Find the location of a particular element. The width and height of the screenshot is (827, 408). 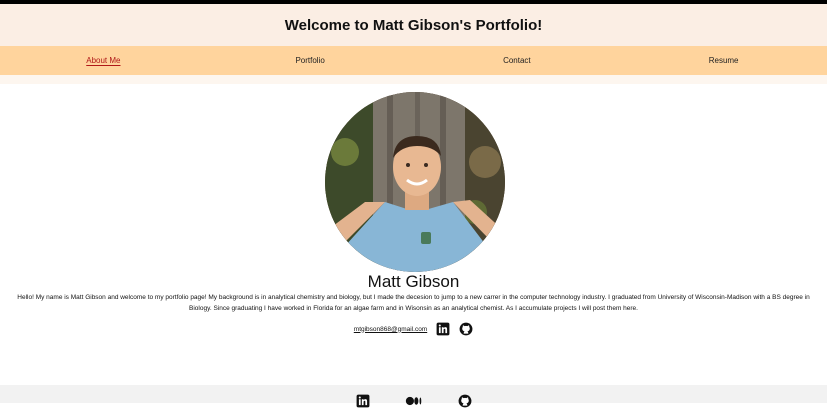

profile-photo is located at coordinates (415, 182).